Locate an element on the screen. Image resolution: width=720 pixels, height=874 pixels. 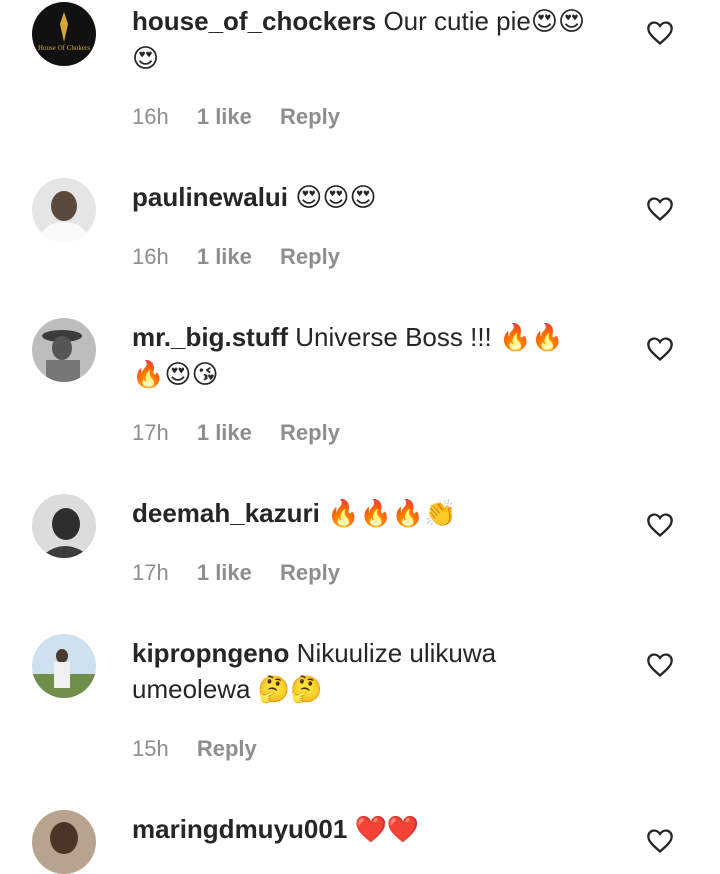
comment-emojis: 😍😍 is located at coordinates (558, 22).